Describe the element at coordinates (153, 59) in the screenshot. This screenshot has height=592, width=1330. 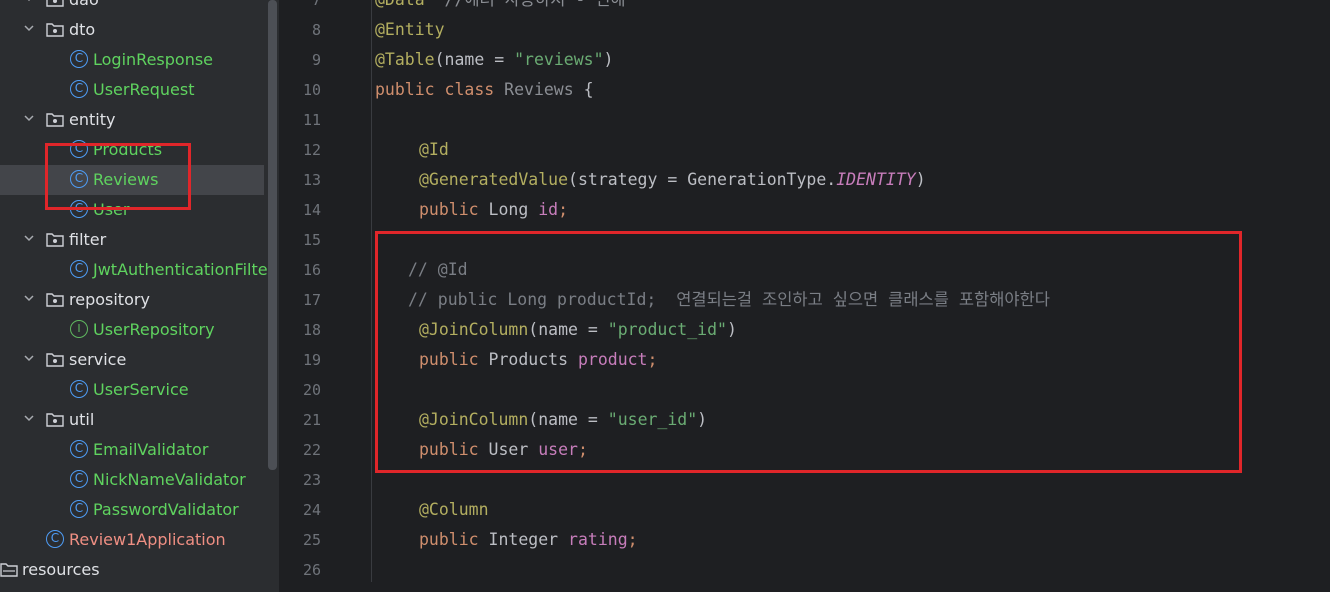
I see `tree-item-label: LoginResponse` at that location.